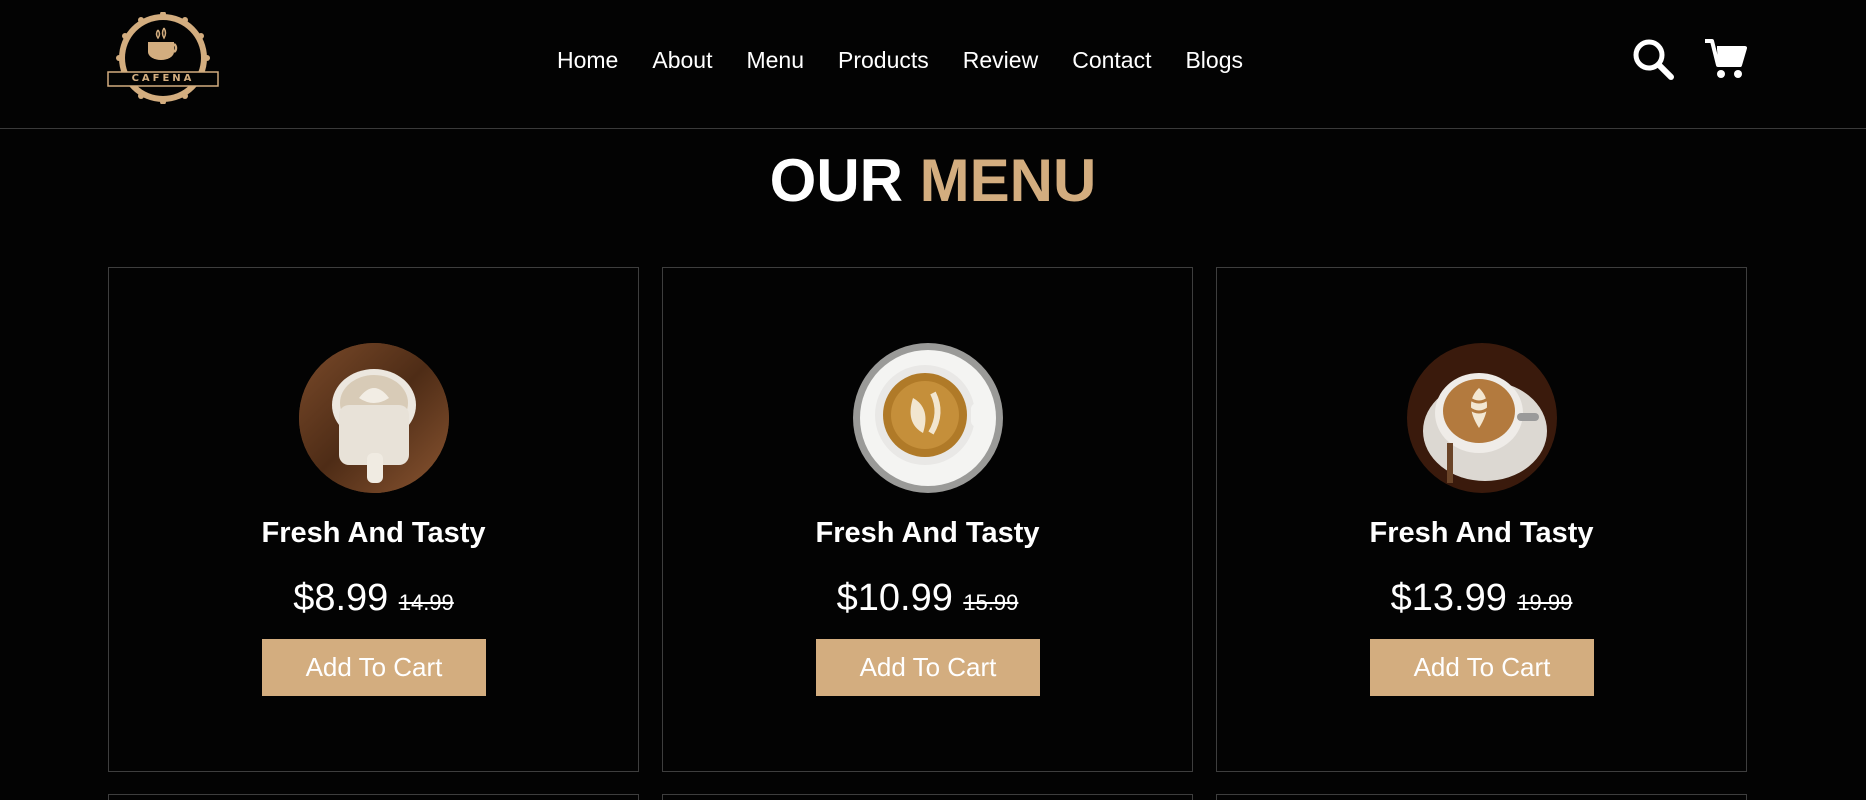 This screenshot has height=800, width=1866. I want to click on cart-icon, so click(1726, 58).